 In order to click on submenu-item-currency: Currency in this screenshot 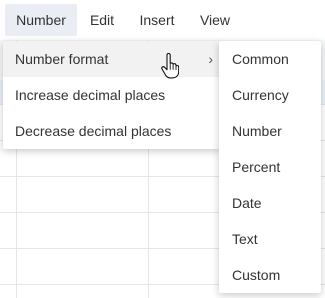, I will do `click(270, 95)`.